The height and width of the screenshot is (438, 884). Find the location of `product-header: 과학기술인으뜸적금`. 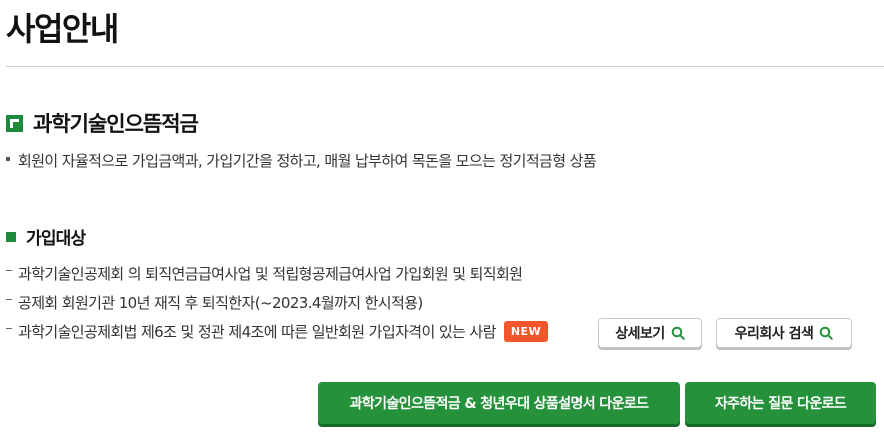

product-header: 과학기술인으뜸적금 is located at coordinates (102, 123).